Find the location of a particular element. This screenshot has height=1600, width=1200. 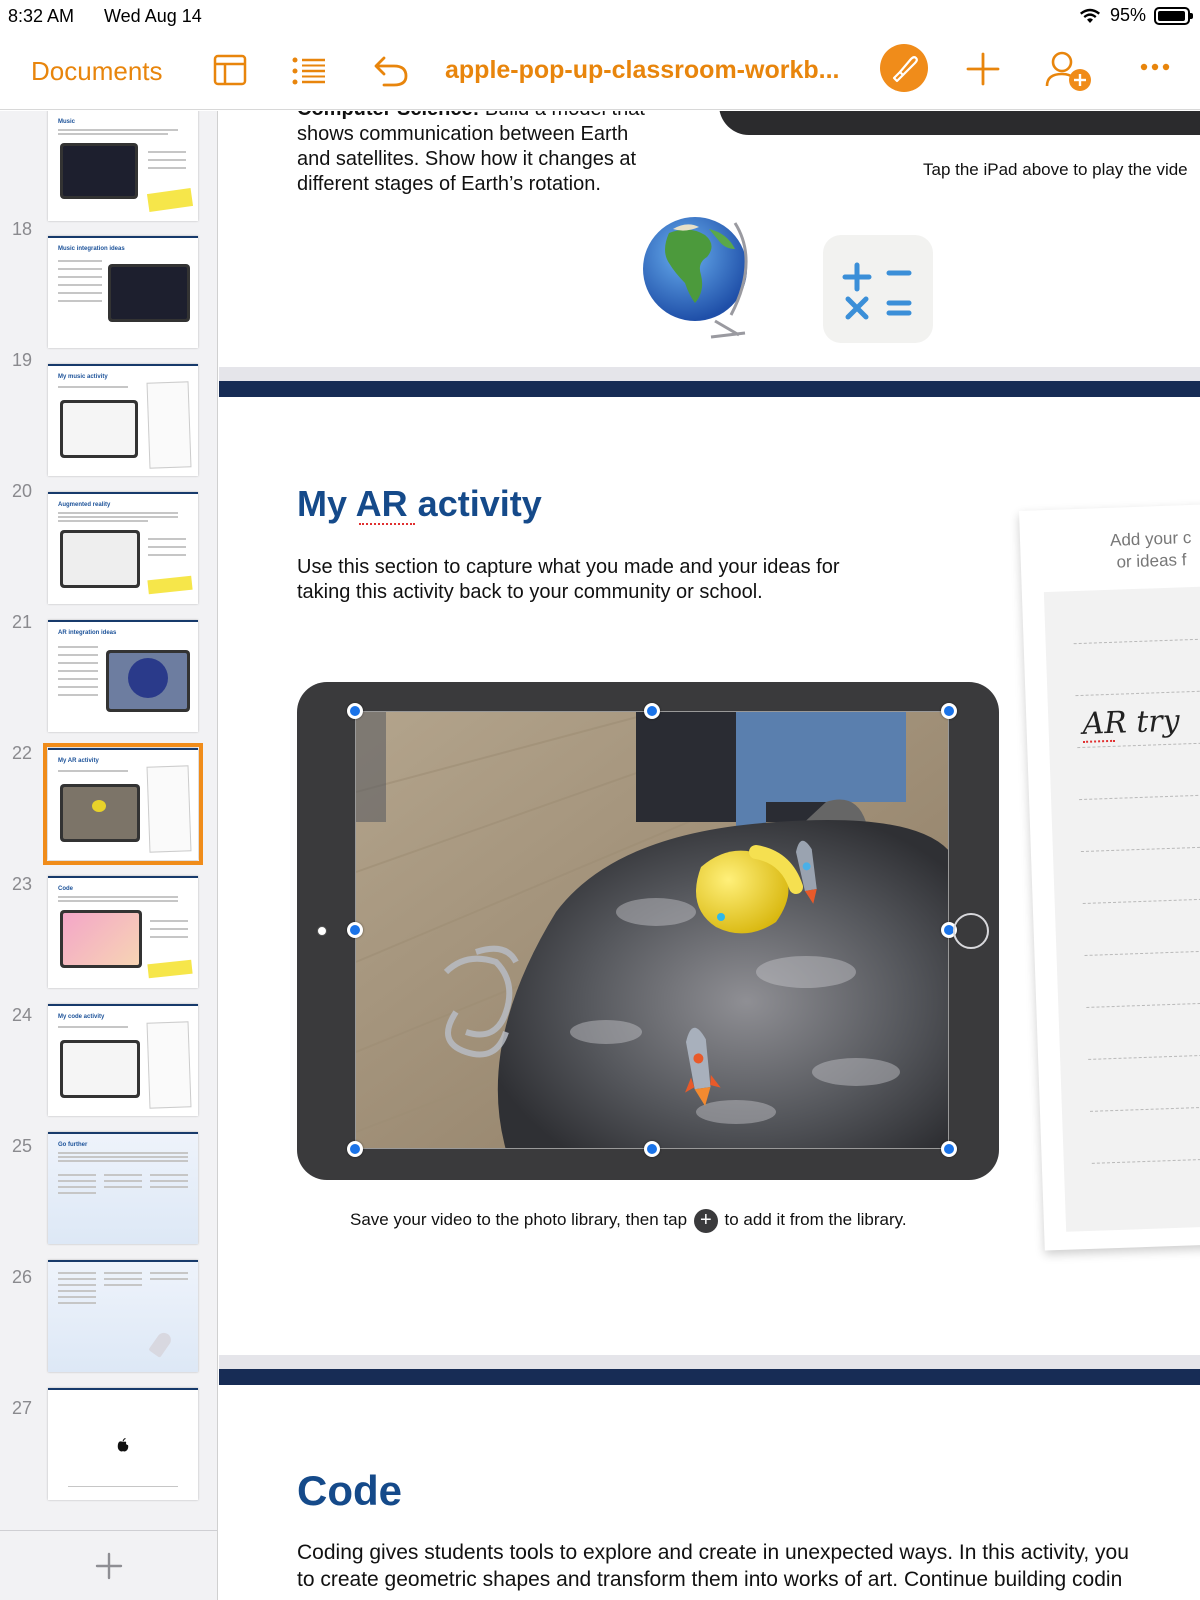

slide-number: 23 is located at coordinates (22, 884).